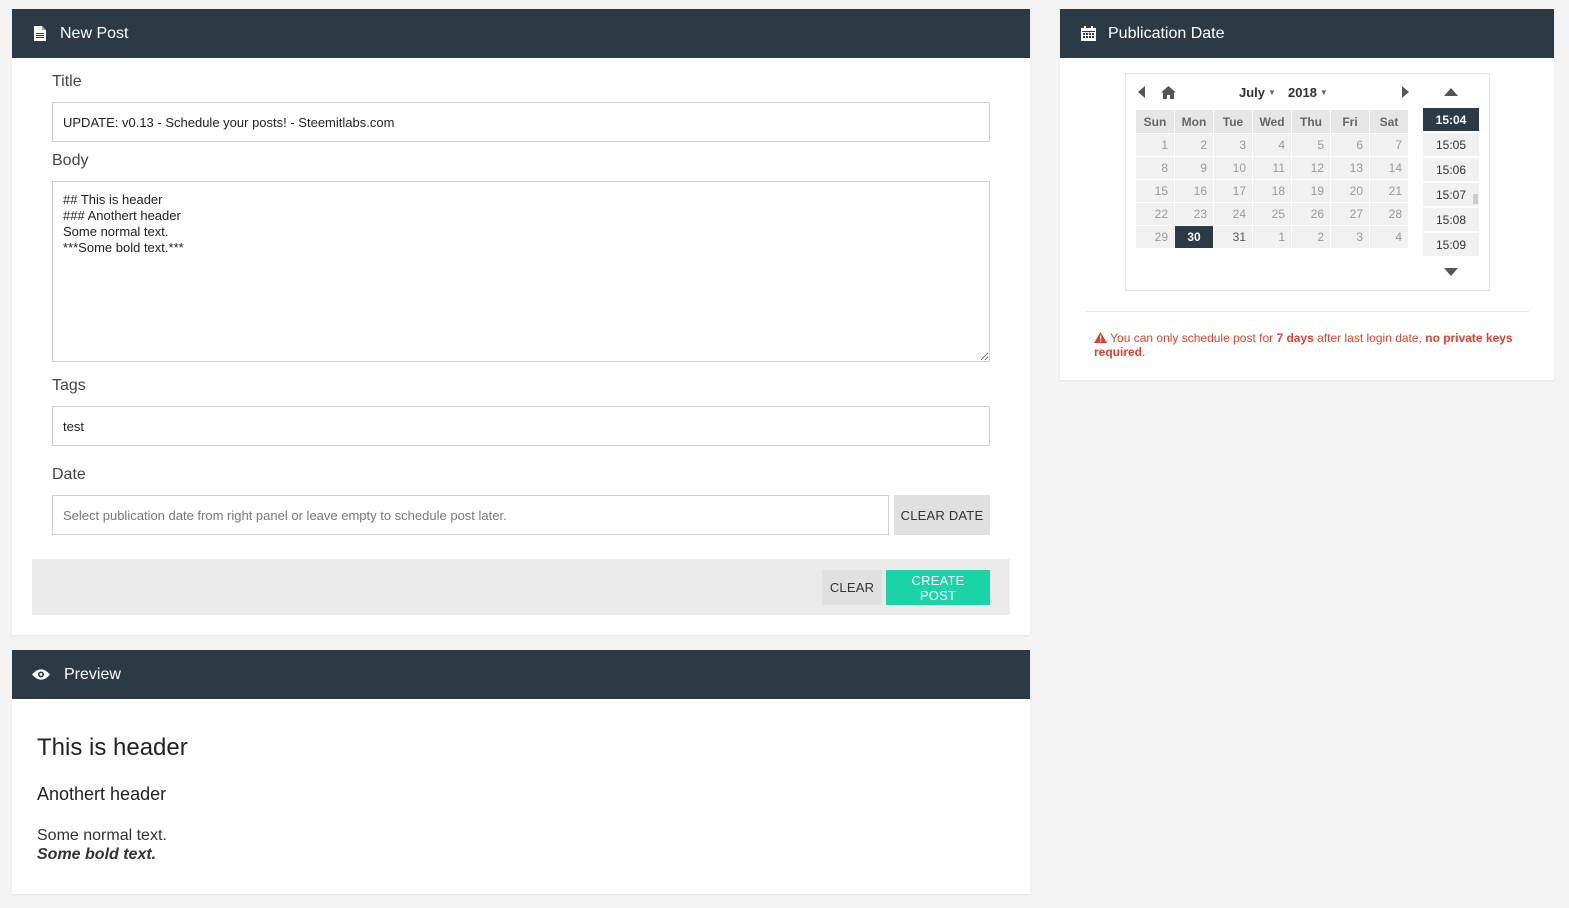  What do you see at coordinates (1389, 145) in the screenshot?
I see `calendar-day: 7` at bounding box center [1389, 145].